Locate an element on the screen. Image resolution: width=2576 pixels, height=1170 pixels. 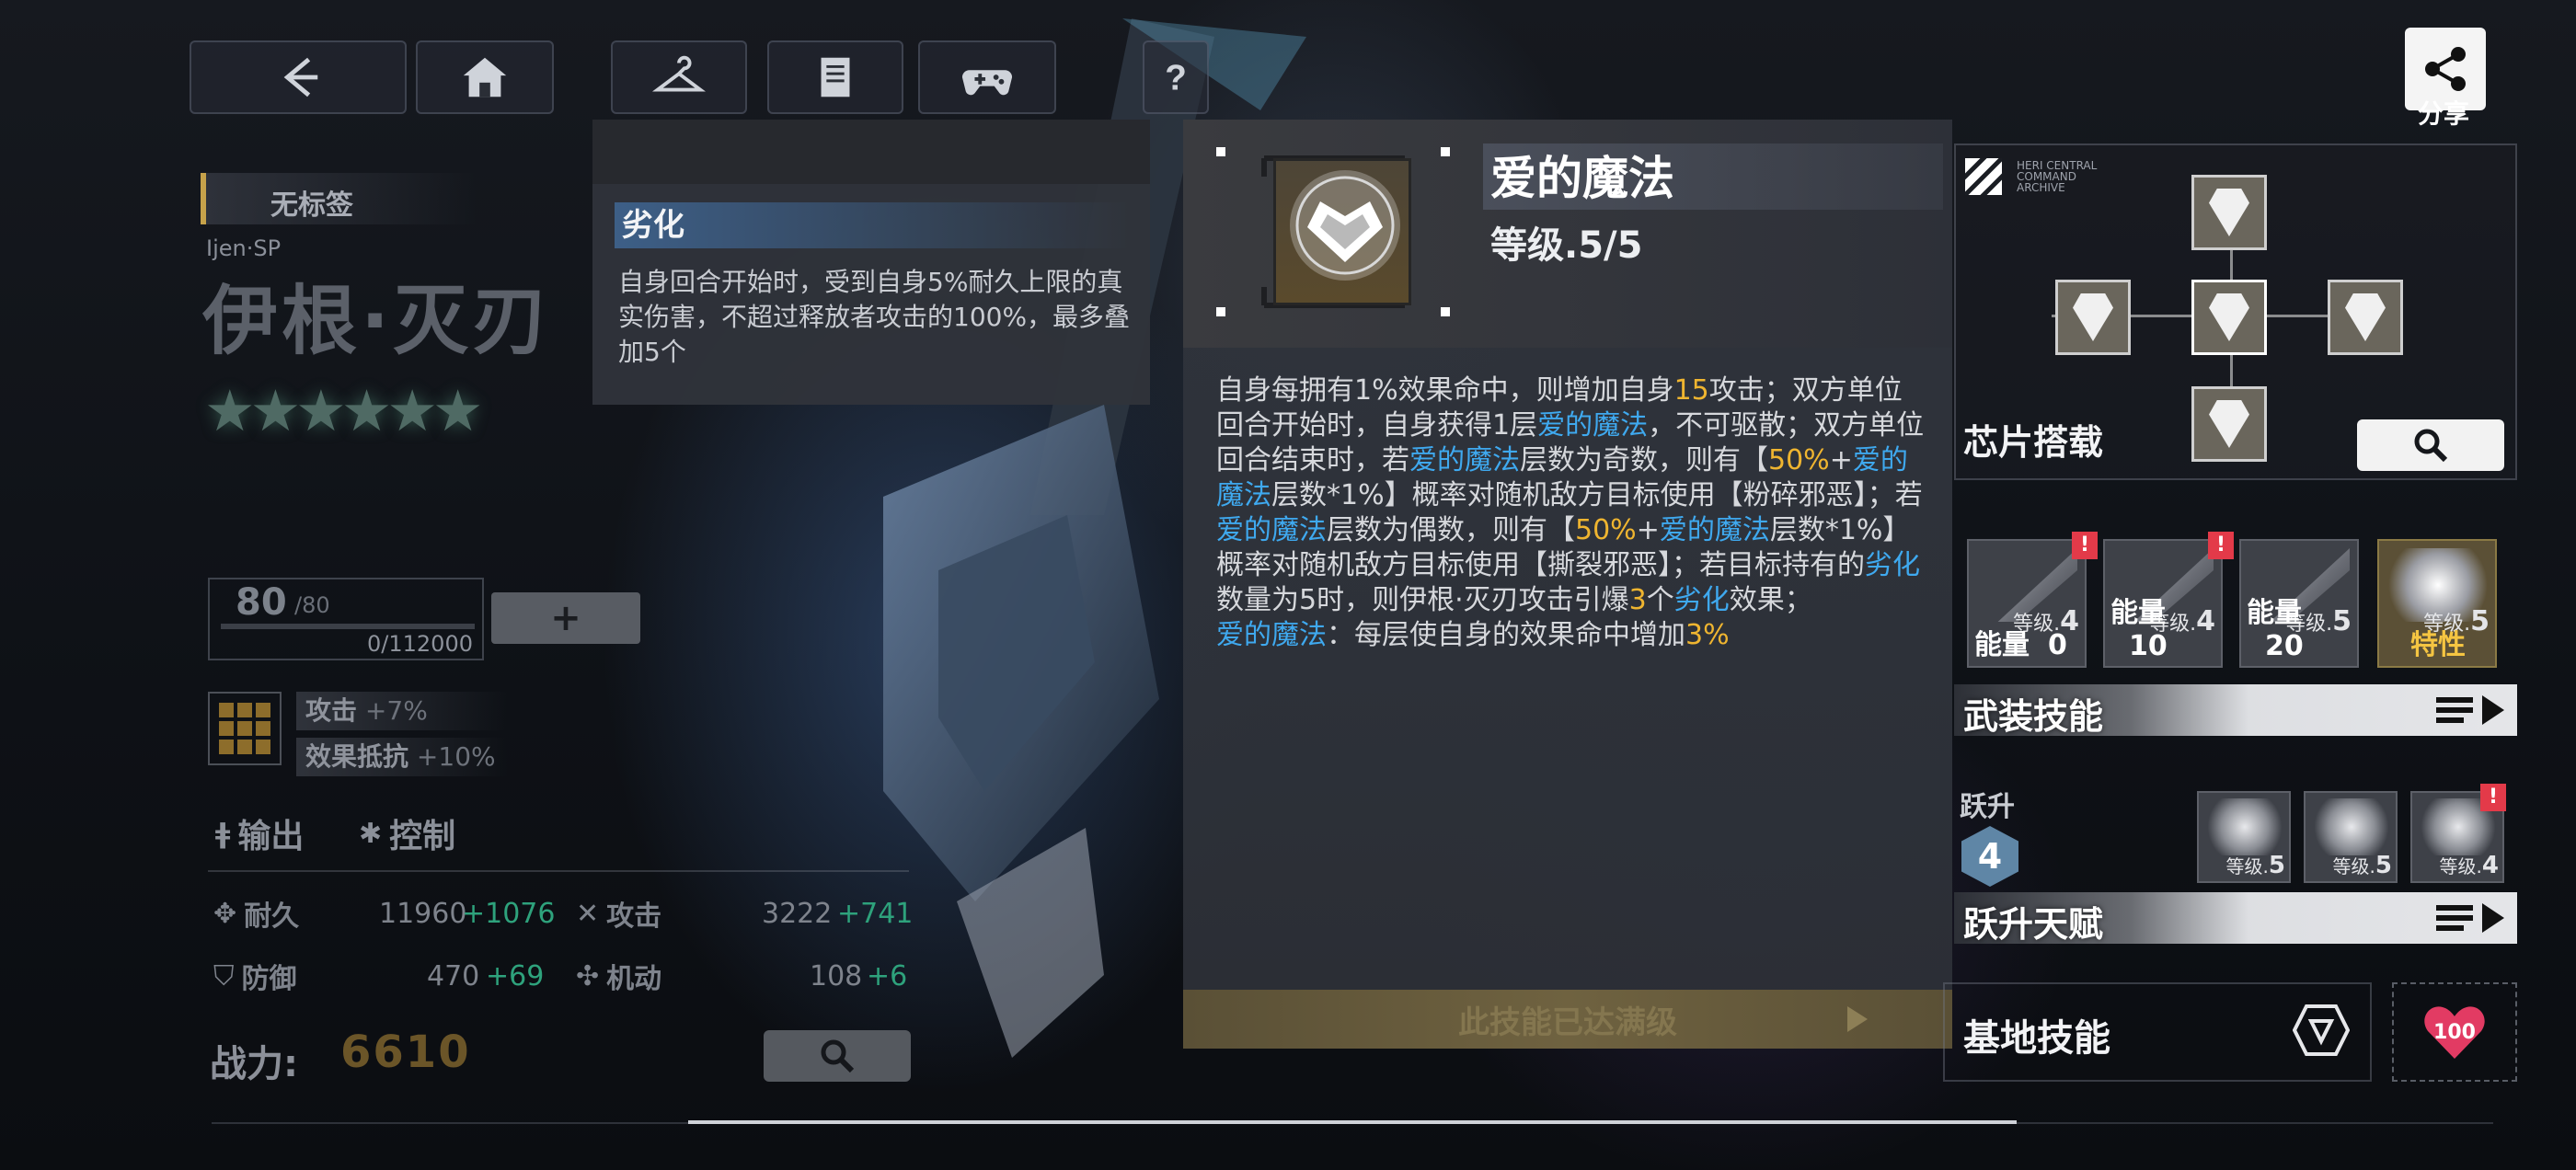
skill-card-energy: 能量10 is located at coordinates (2139, 629).